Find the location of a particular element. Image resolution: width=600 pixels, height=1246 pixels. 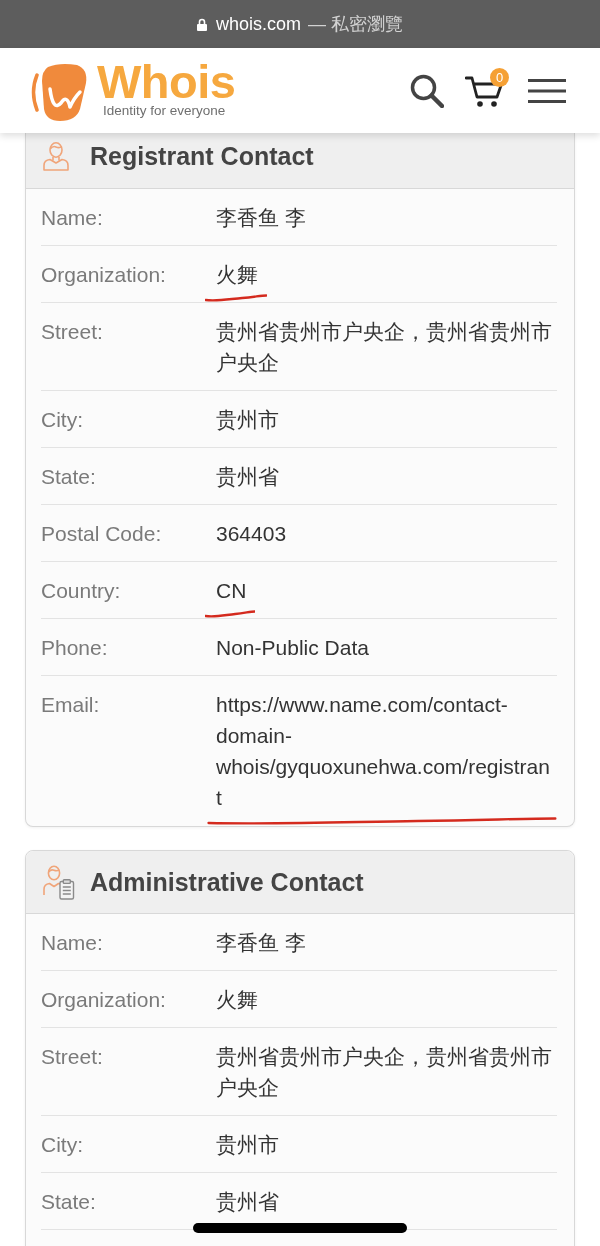

field-value: CN is located at coordinates (231, 591).